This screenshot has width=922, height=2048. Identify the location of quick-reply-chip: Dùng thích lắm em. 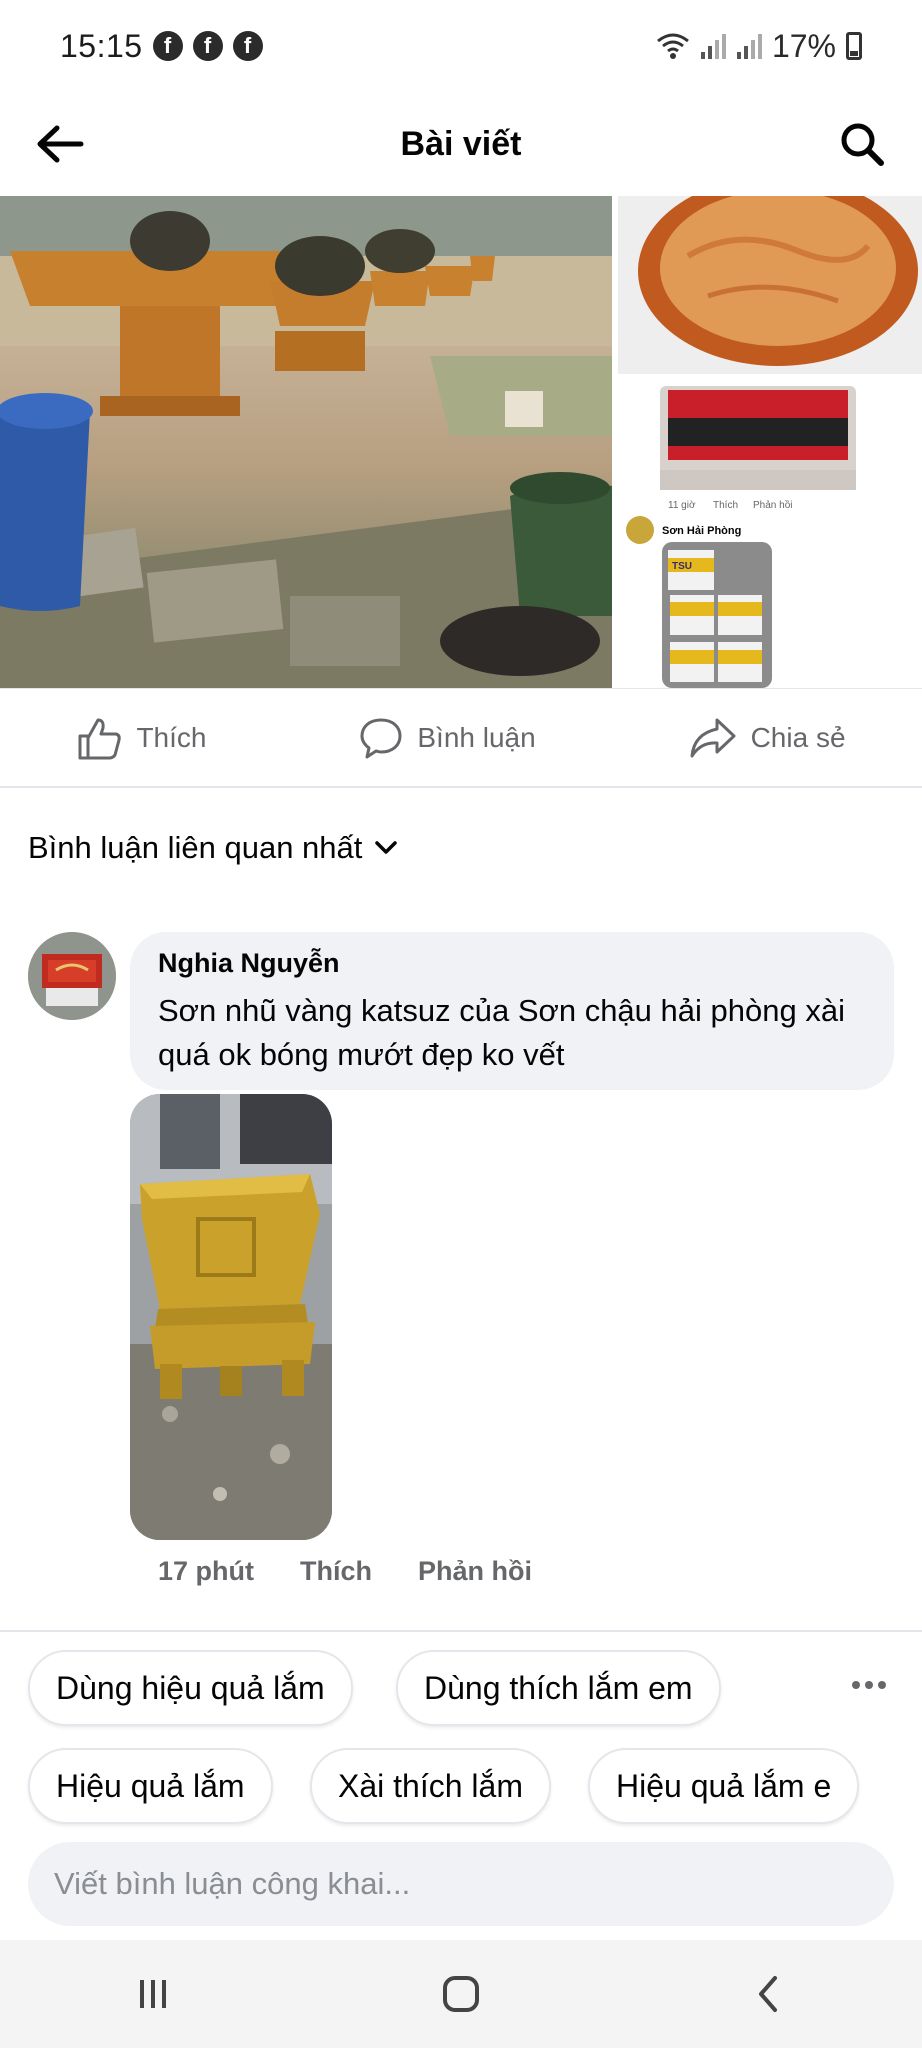
(558, 1688).